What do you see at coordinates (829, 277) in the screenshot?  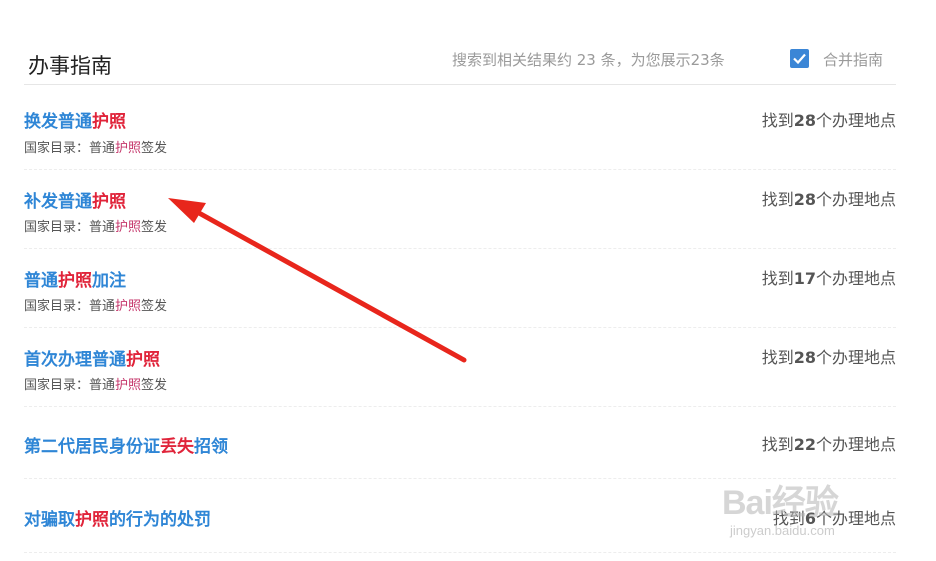 I see `location-count-link: 找到17个办理地点` at bounding box center [829, 277].